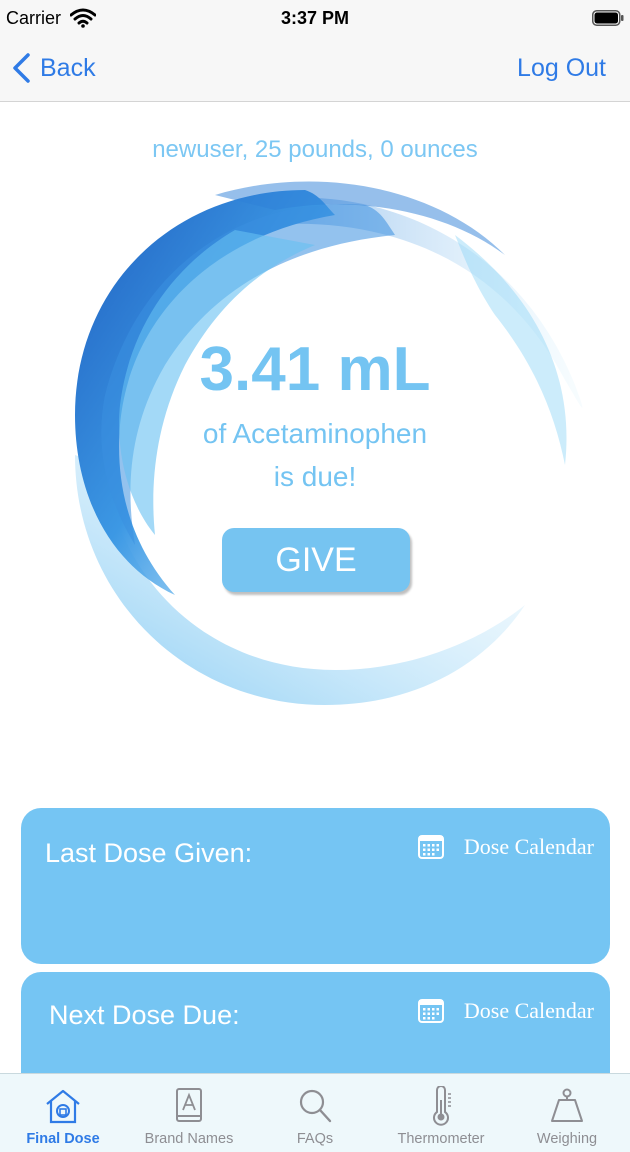  I want to click on tab-label: Thermometer, so click(441, 1139).